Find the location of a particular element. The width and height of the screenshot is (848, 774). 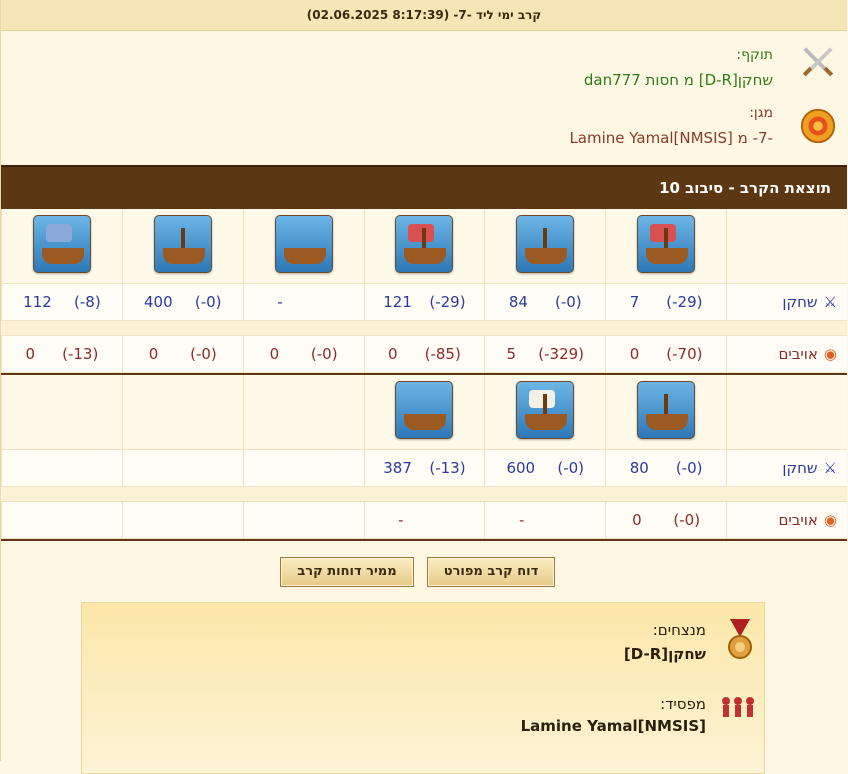

unit-count: 80 is located at coordinates (639, 468).